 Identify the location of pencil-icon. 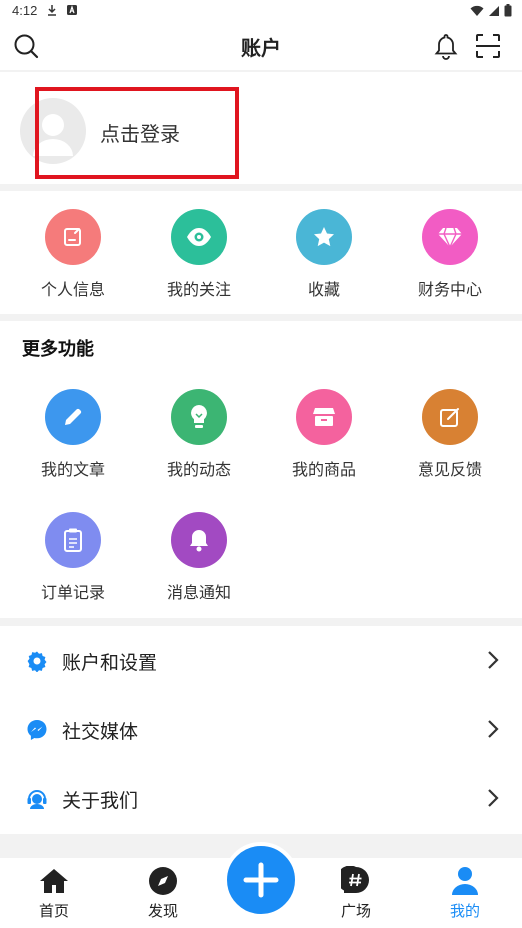
(73, 417).